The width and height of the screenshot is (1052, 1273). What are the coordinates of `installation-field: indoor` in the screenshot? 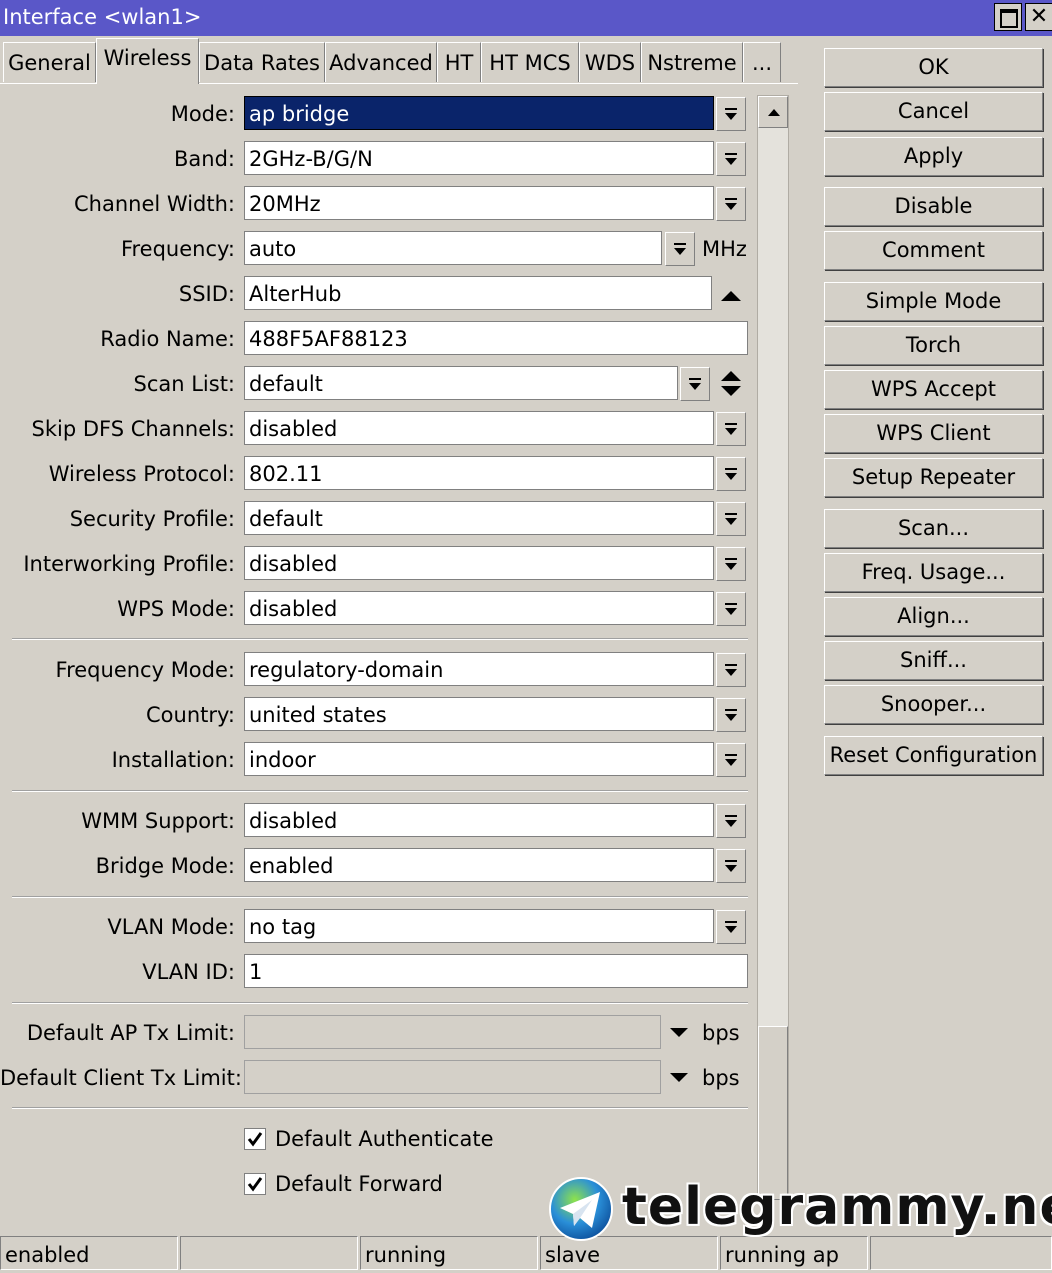 It's located at (479, 759).